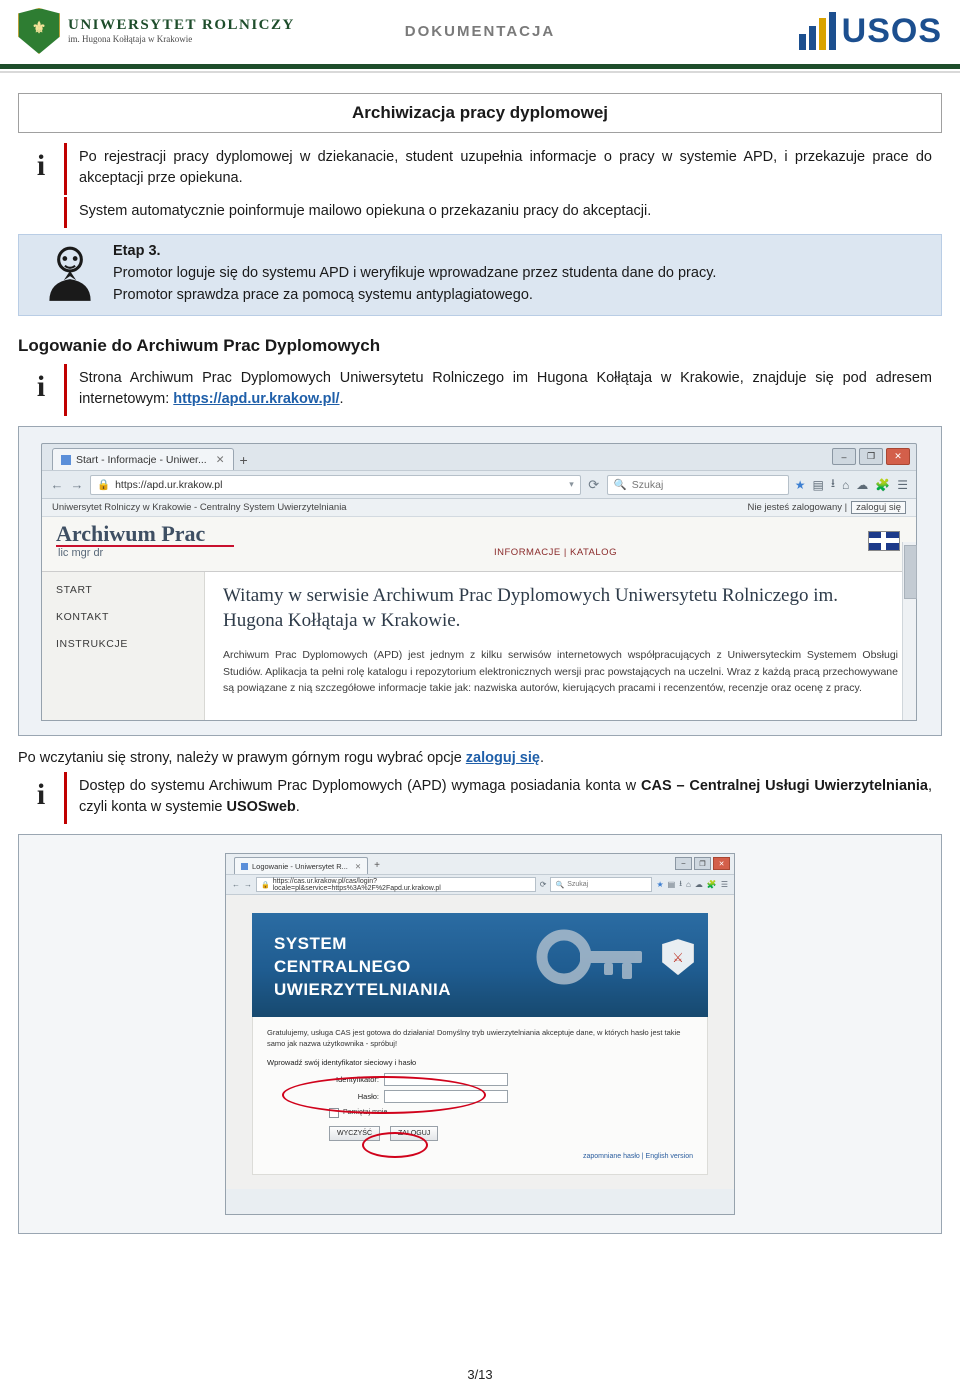 This screenshot has height=1396, width=960. I want to click on window-controls-1: – ❐ ✕, so click(871, 457).